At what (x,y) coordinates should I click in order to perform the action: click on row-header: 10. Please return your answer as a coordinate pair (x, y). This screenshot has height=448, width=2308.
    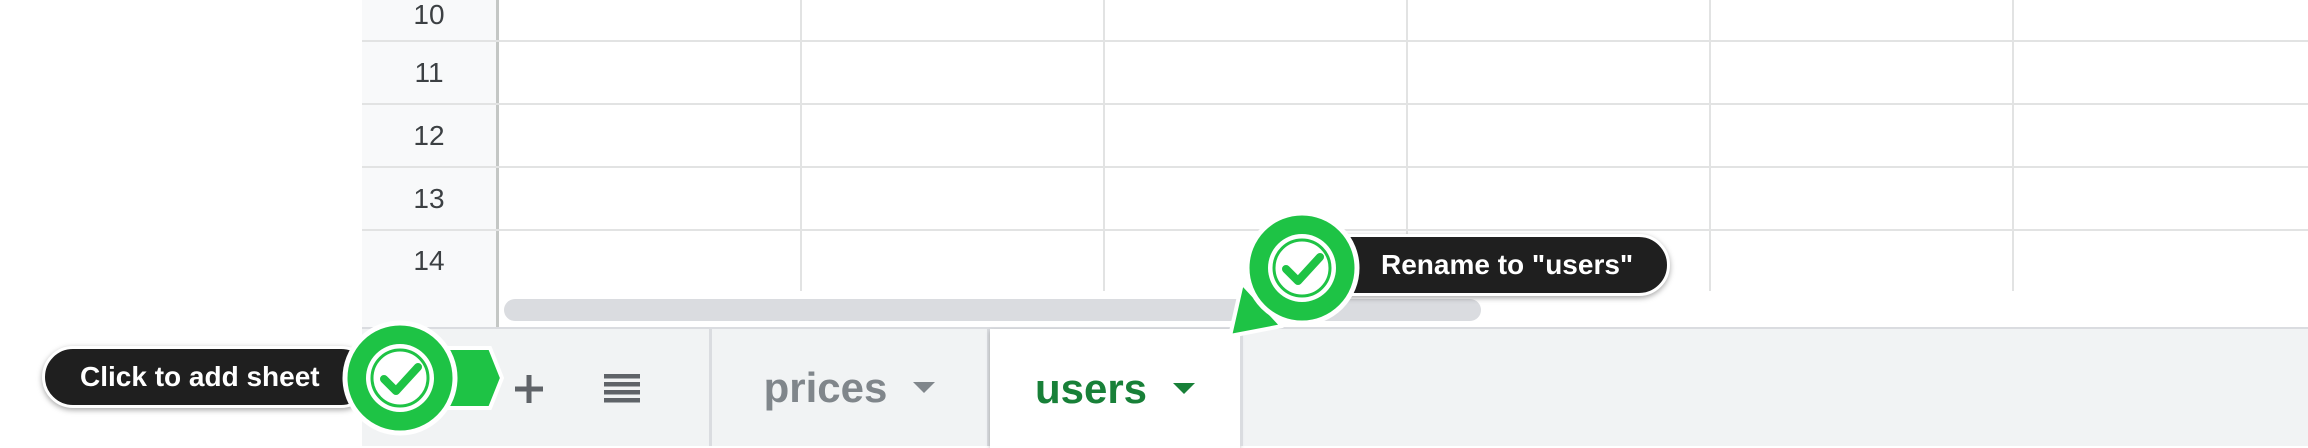
    Looking at the image, I should click on (430, 20).